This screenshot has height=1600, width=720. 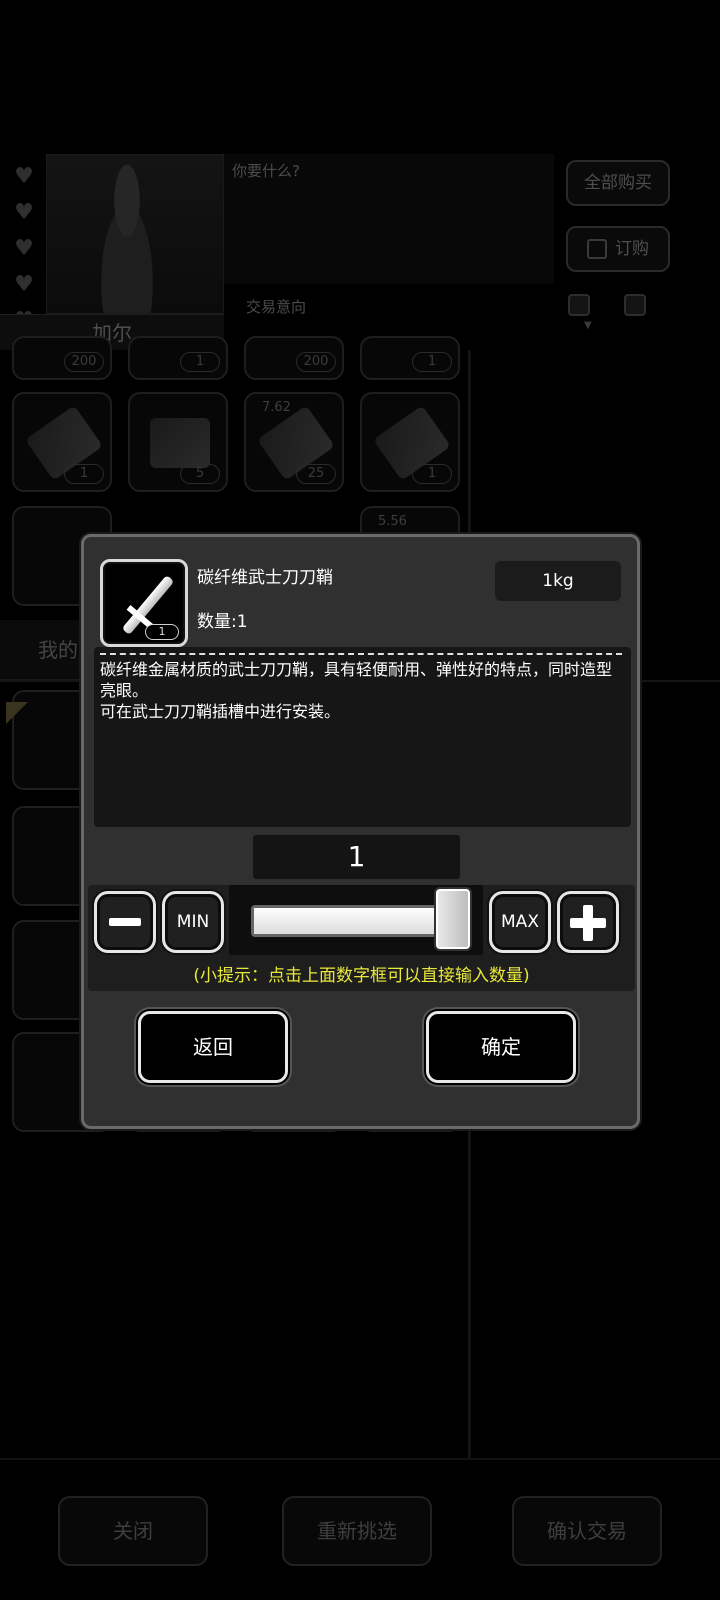 What do you see at coordinates (588, 325) in the screenshot?
I see `mood-pointer-icon: ▼` at bounding box center [588, 325].